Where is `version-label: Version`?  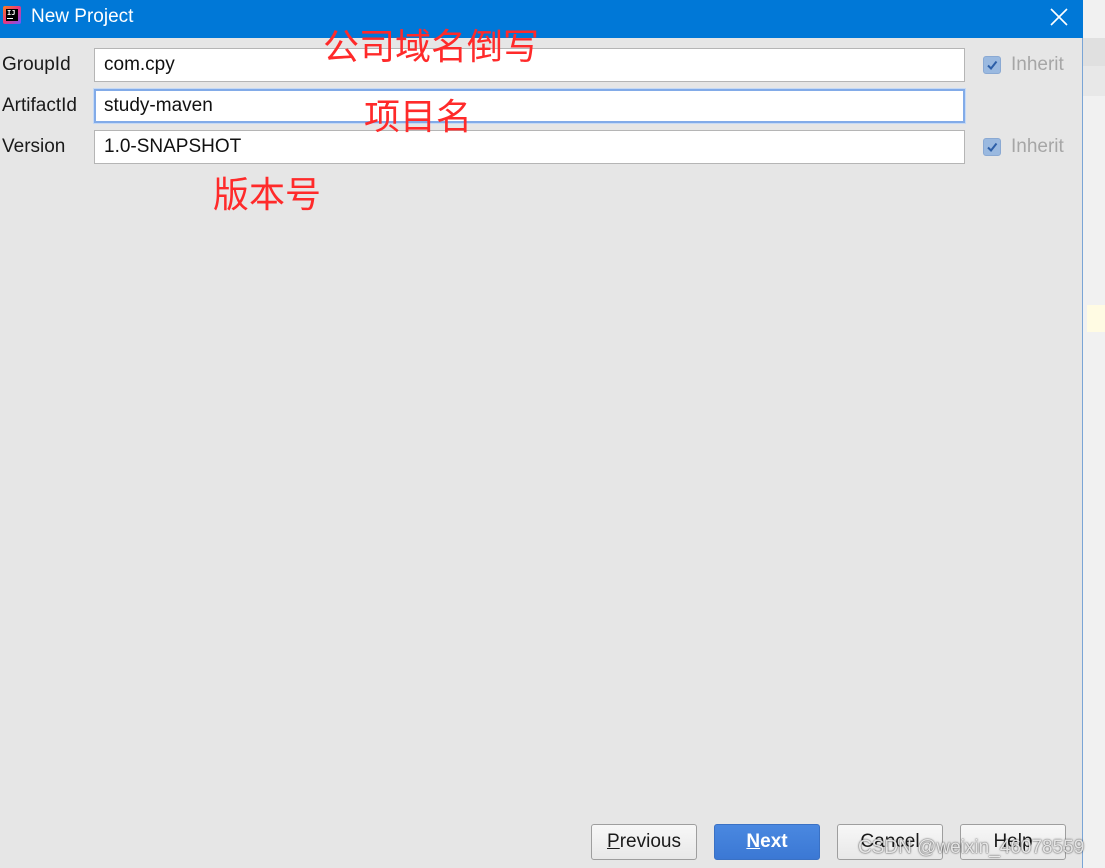 version-label: Version is located at coordinates (34, 146).